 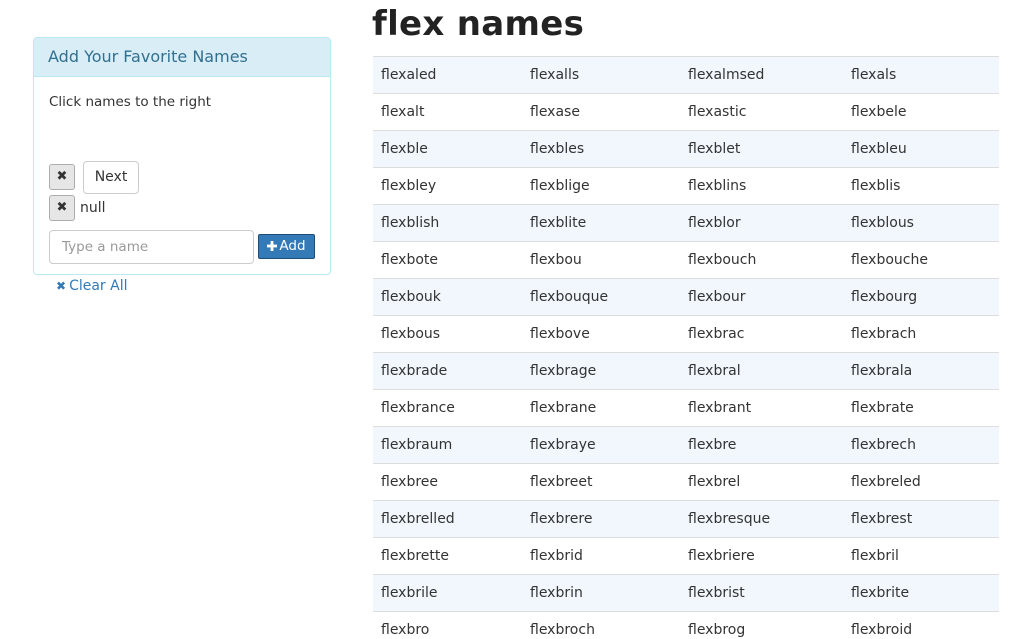 What do you see at coordinates (601, 75) in the screenshot?
I see `name-cell: flexalls` at bounding box center [601, 75].